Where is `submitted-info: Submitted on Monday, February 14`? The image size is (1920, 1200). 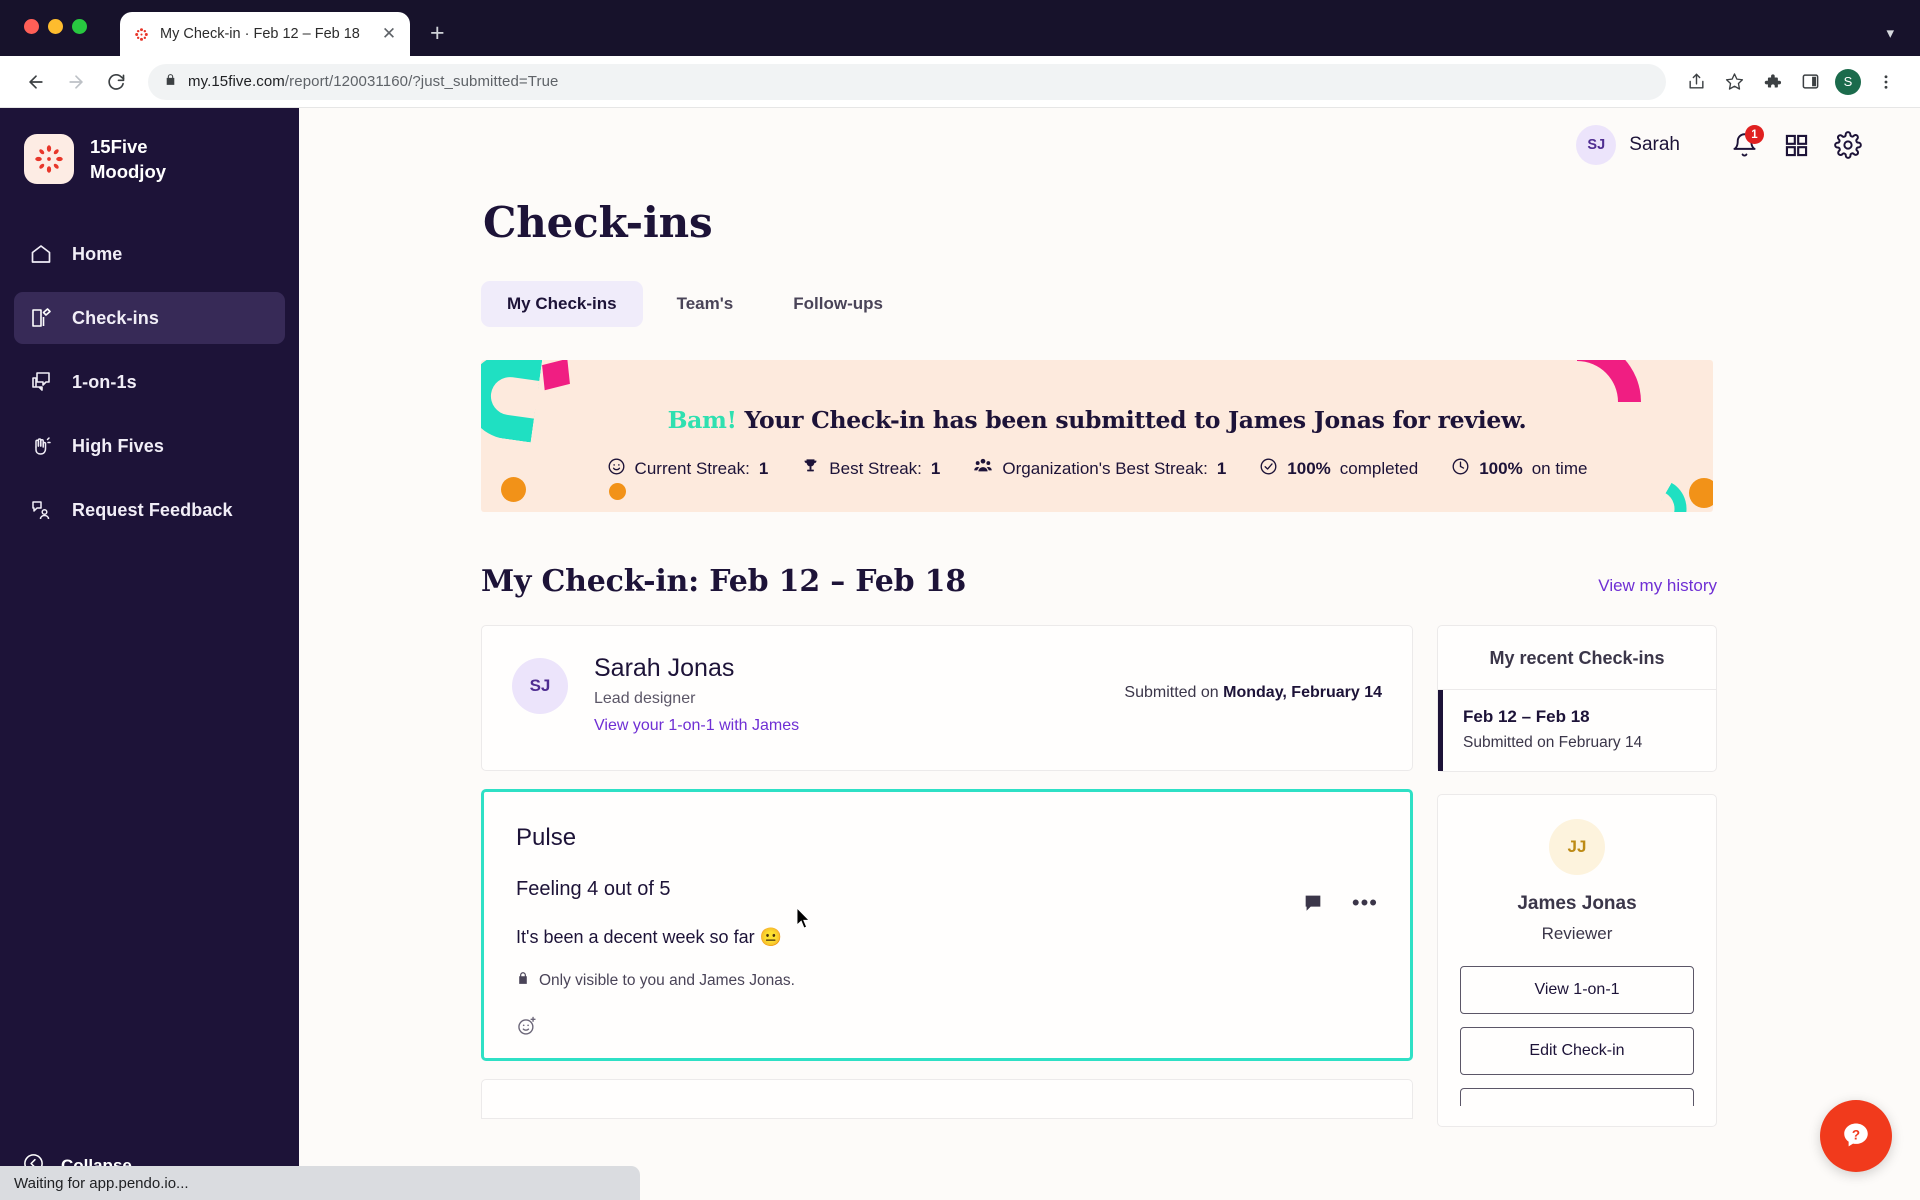 submitted-info: Submitted on Monday, February 14 is located at coordinates (1253, 693).